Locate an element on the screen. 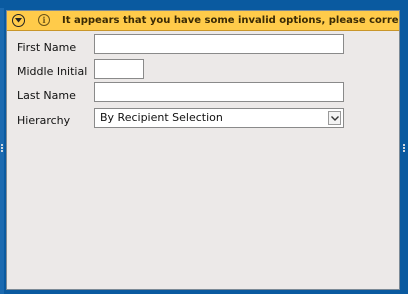  first-name-label: First Name is located at coordinates (47, 47).